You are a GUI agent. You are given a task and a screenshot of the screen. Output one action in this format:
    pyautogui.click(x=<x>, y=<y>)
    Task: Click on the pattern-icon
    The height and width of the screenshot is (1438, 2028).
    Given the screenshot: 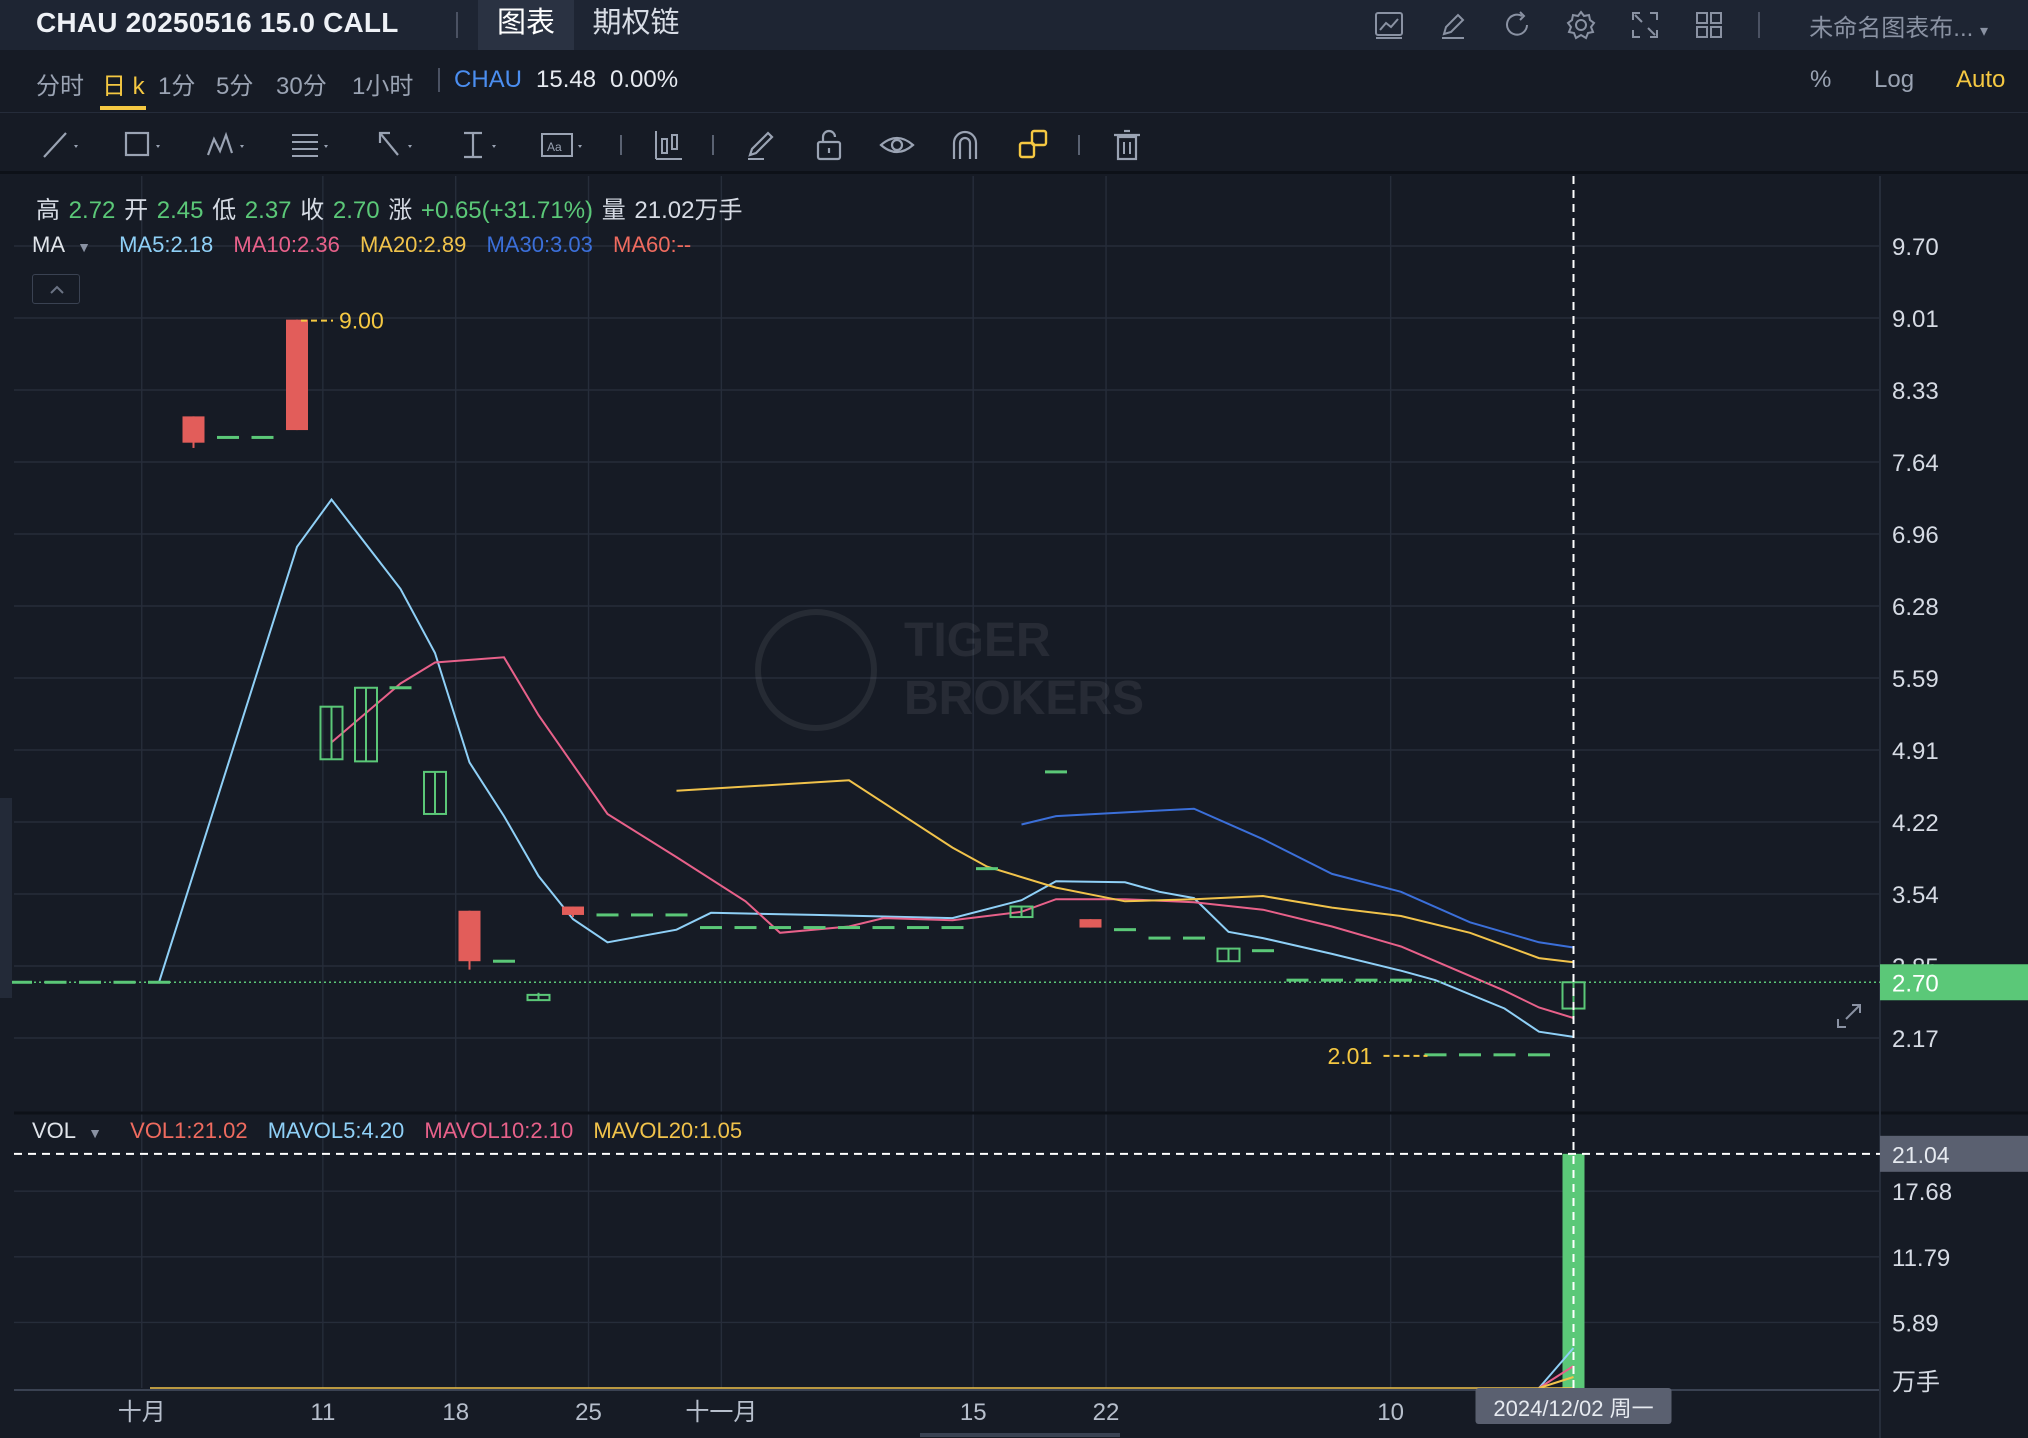 What is the action you would take?
    pyautogui.click(x=226, y=145)
    